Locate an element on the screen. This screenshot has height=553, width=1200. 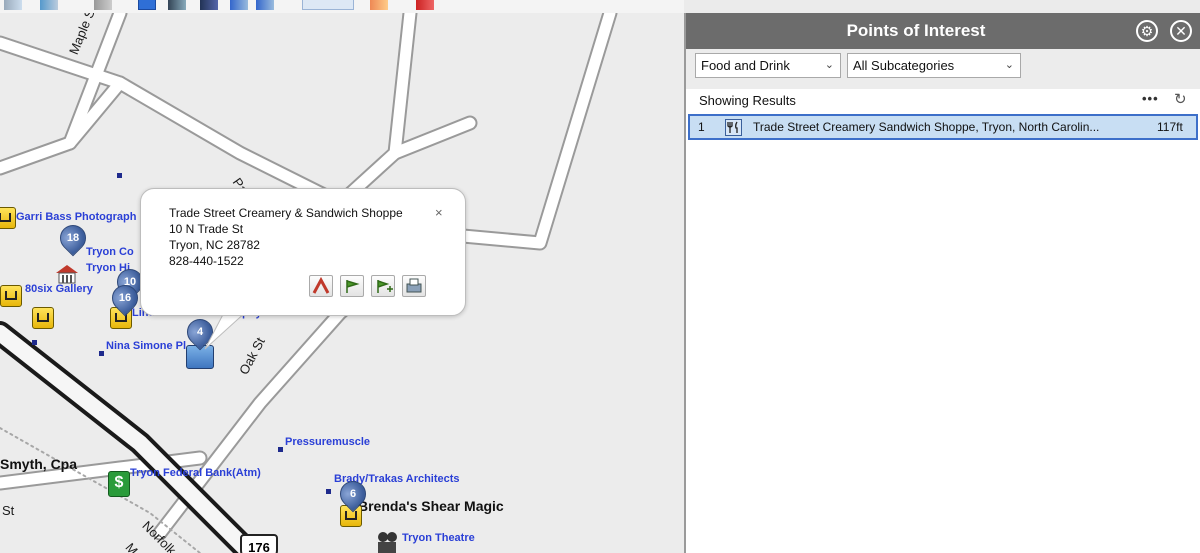
popup-address: 10 N Trade St is located at coordinates (206, 229).